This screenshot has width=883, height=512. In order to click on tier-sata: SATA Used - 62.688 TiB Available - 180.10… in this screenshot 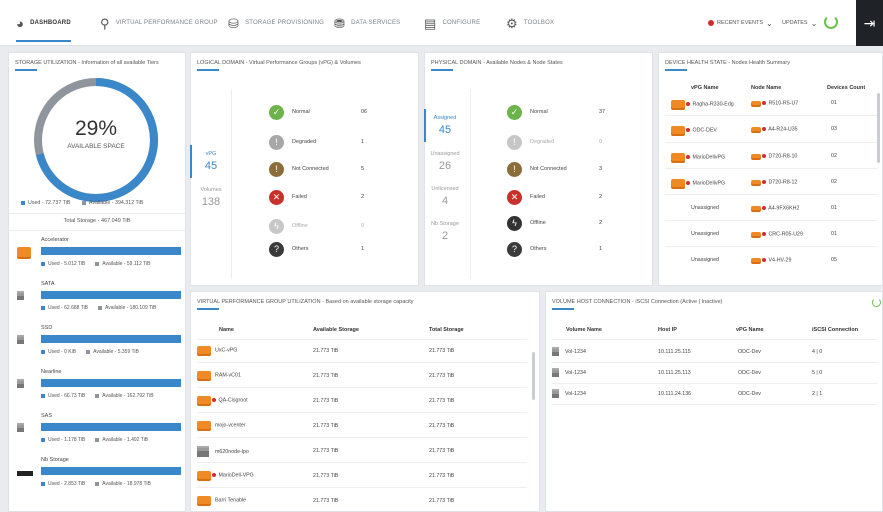, I will do `click(95, 300)`.